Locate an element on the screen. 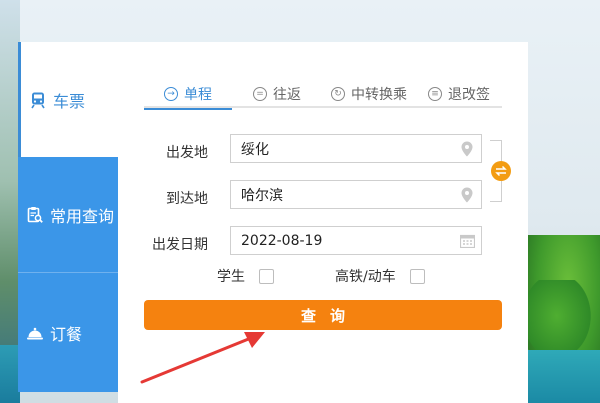 Image resolution: width=600 pixels, height=403 pixels. highspeed-checkbox is located at coordinates (417, 276).